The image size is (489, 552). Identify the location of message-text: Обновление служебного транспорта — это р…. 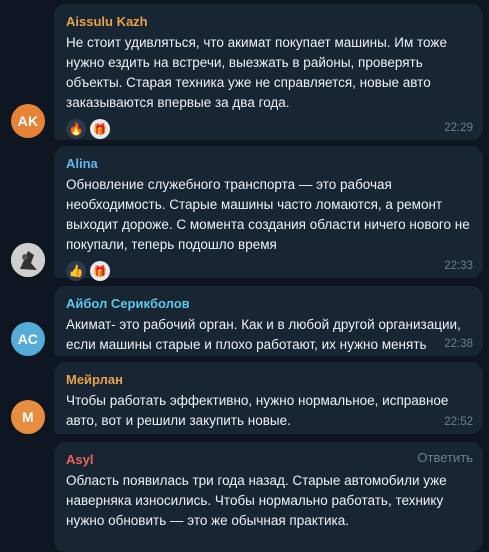
(268, 214).